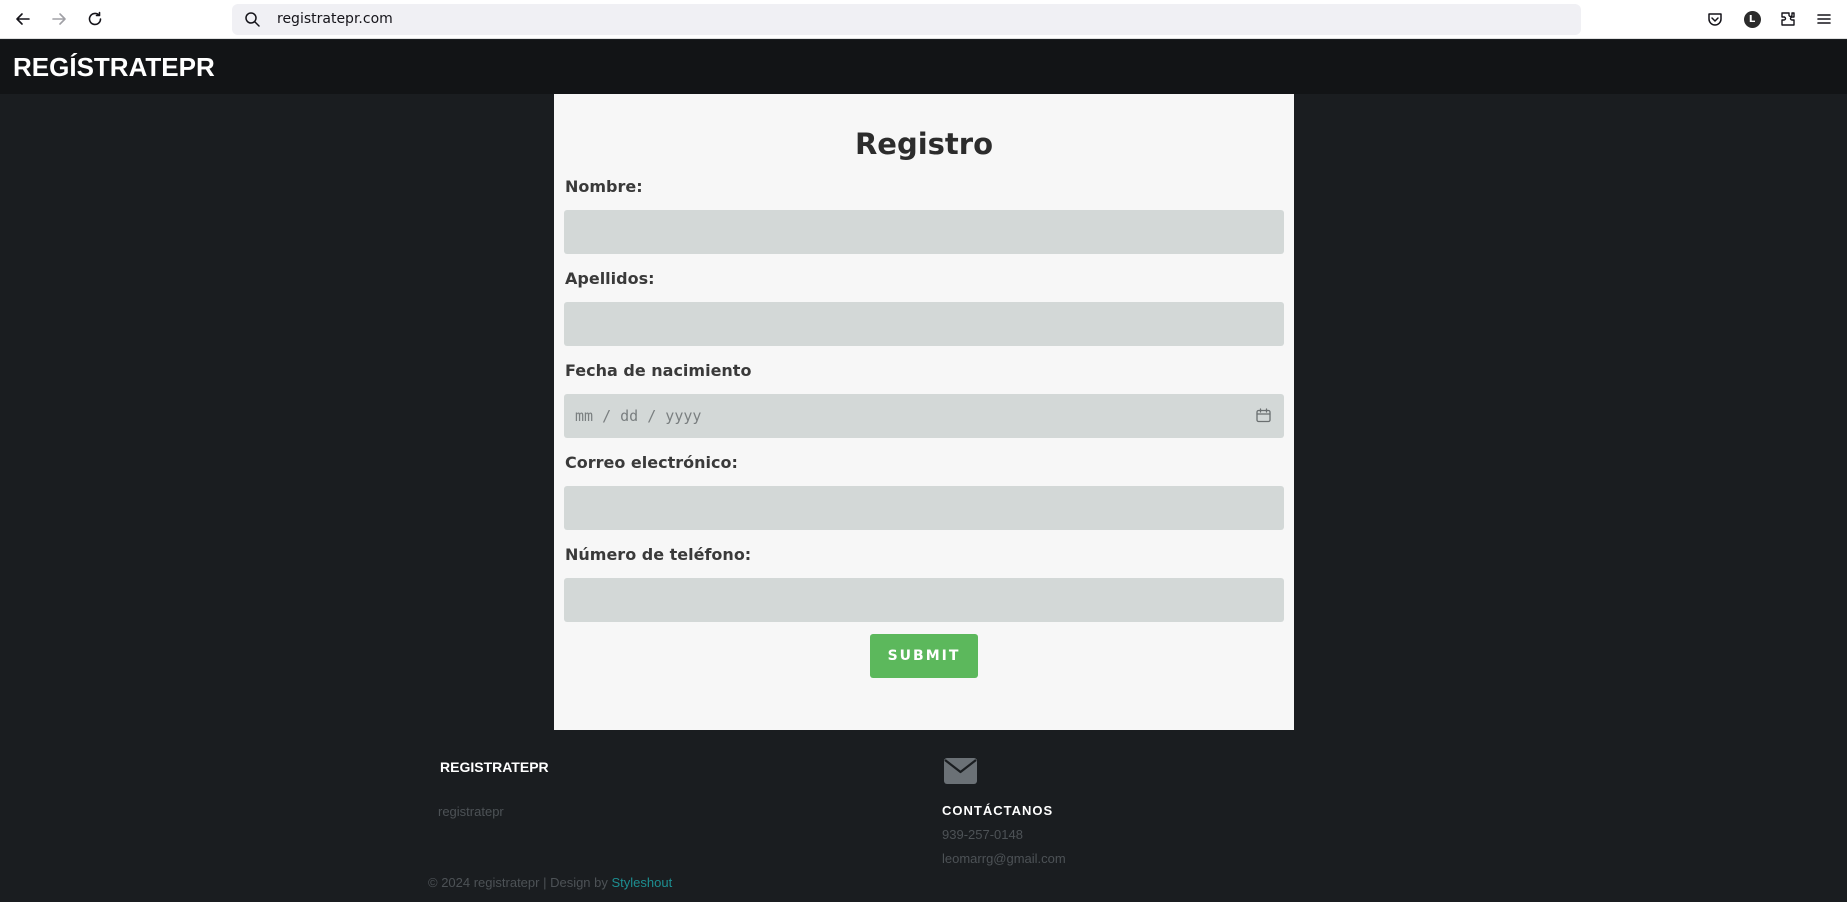 The image size is (1847, 902). I want to click on footer-description: registratepr, so click(471, 811).